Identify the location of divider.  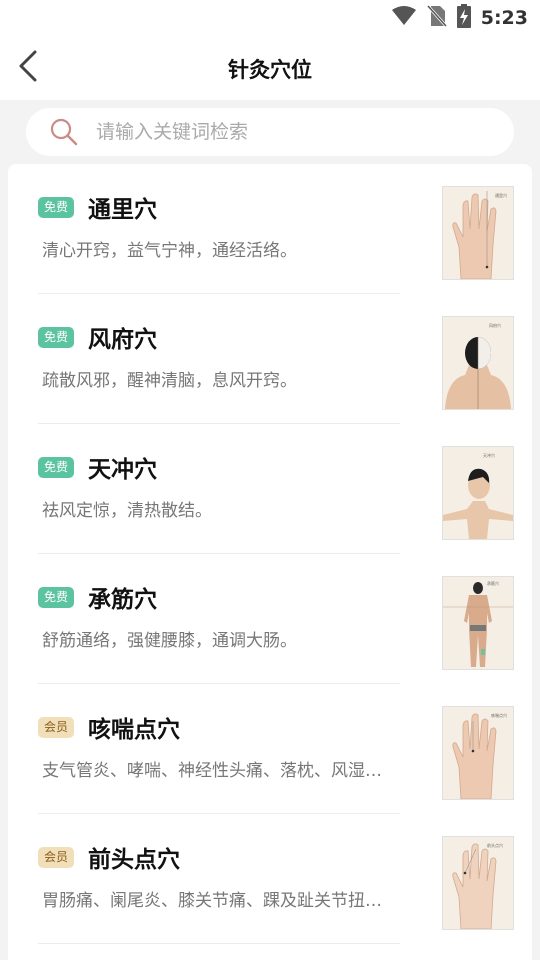
(219, 943).